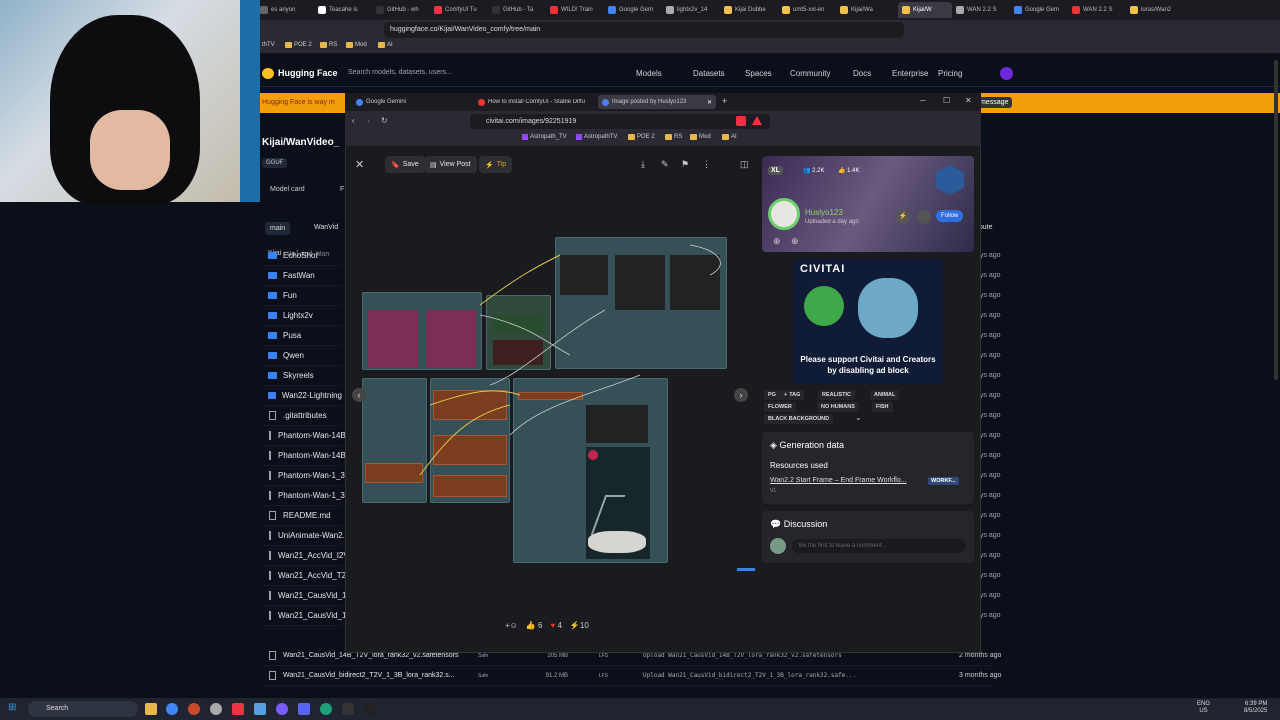  I want to click on minimize-icon: ─, so click(923, 100).